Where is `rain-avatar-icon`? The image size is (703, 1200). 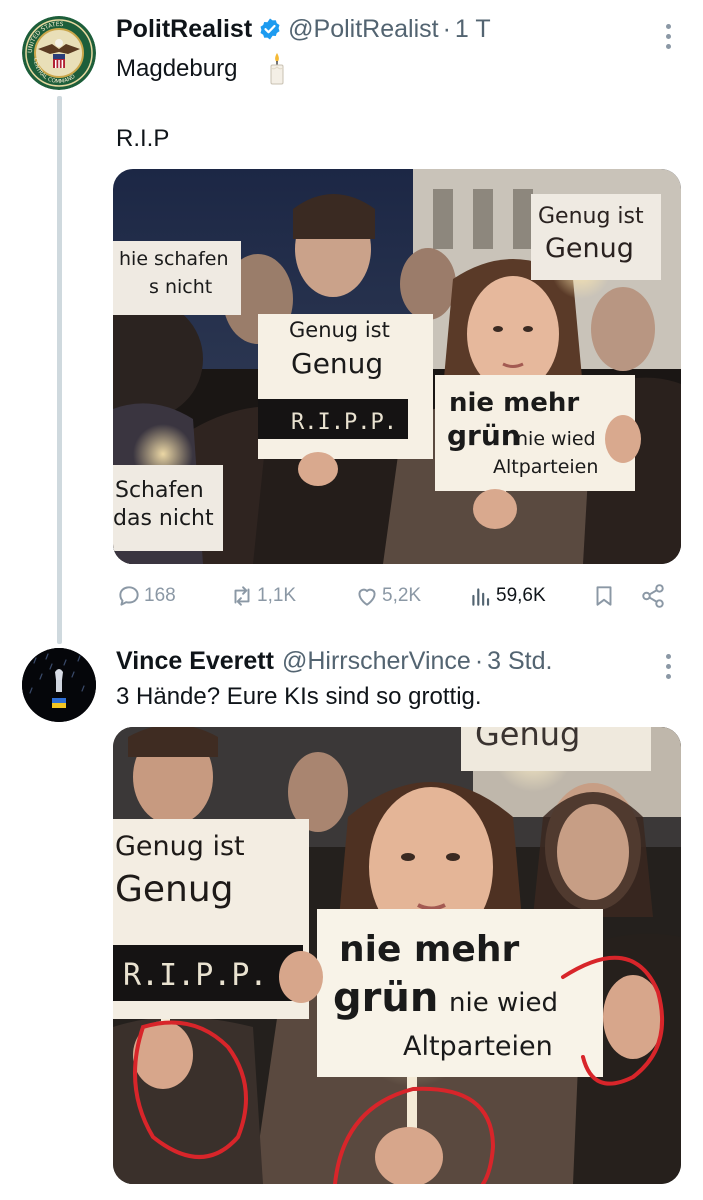
rain-avatar-icon is located at coordinates (59, 685).